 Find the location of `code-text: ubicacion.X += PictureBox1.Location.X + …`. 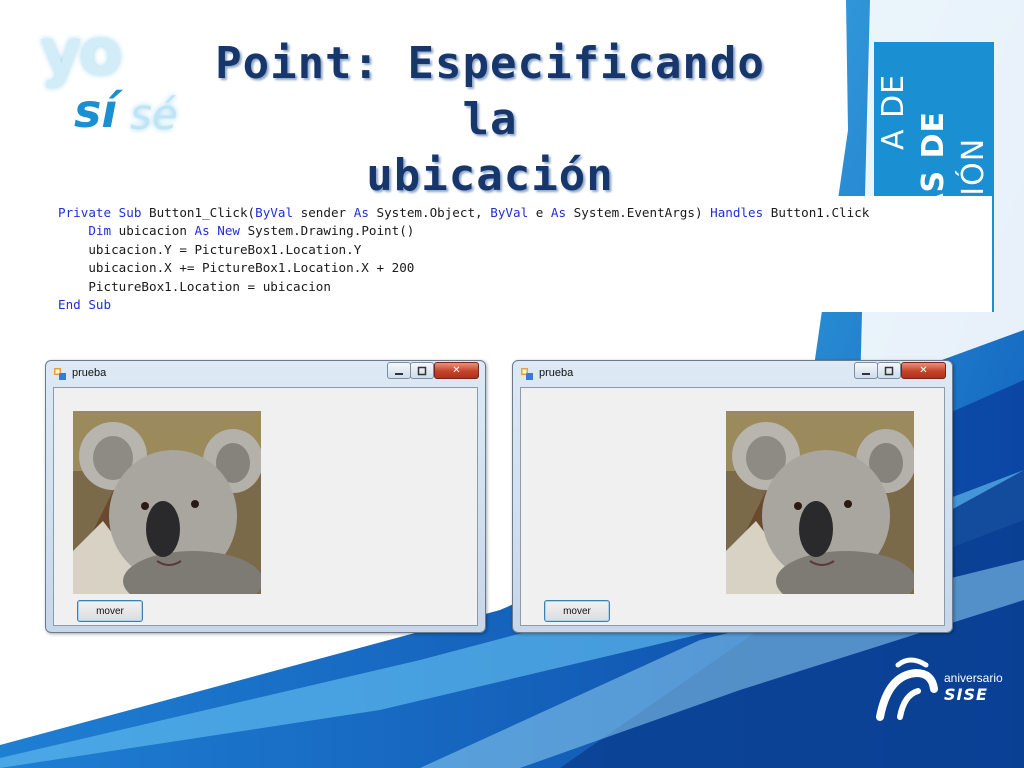

code-text: ubicacion.X += PictureBox1.Location.X + … is located at coordinates (236, 268).